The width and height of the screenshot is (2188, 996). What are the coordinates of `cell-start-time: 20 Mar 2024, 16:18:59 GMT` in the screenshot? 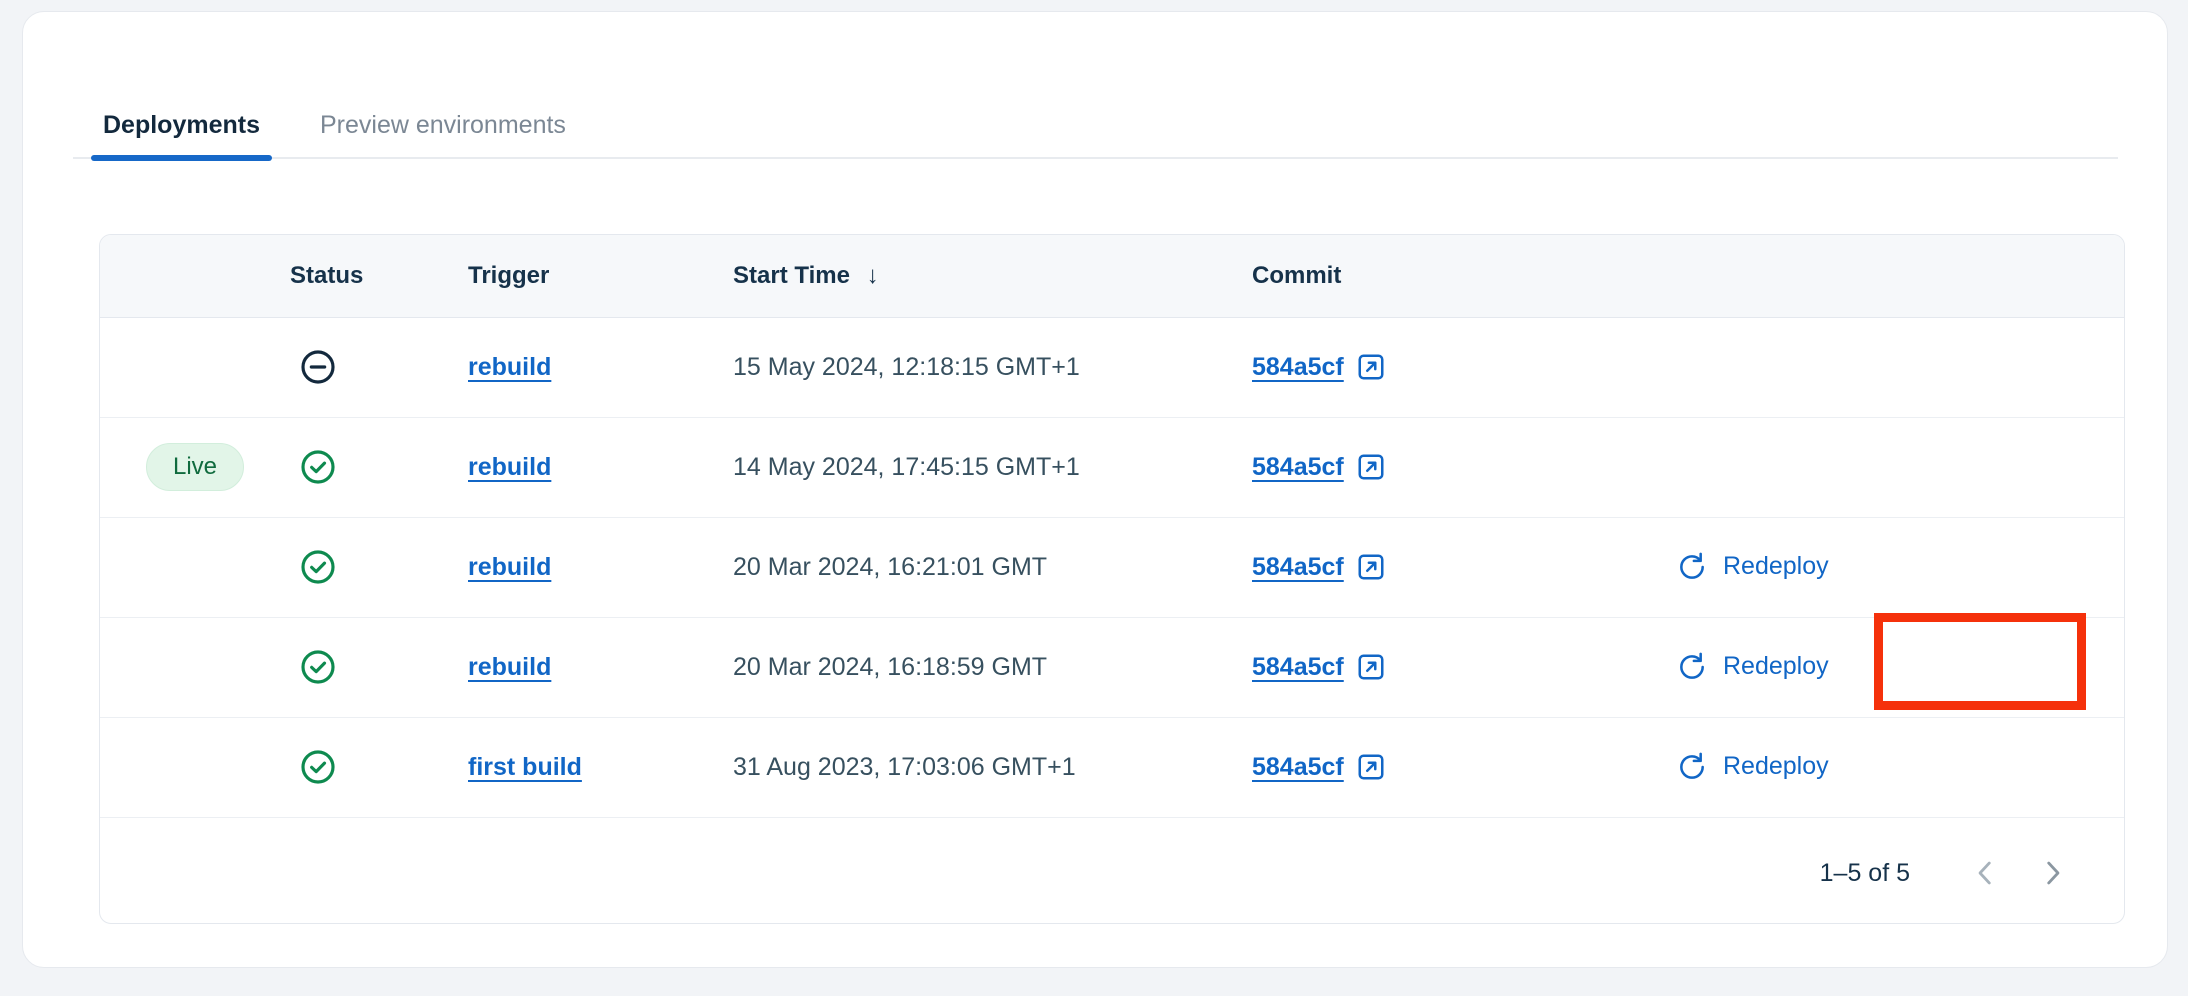 It's located at (992, 667).